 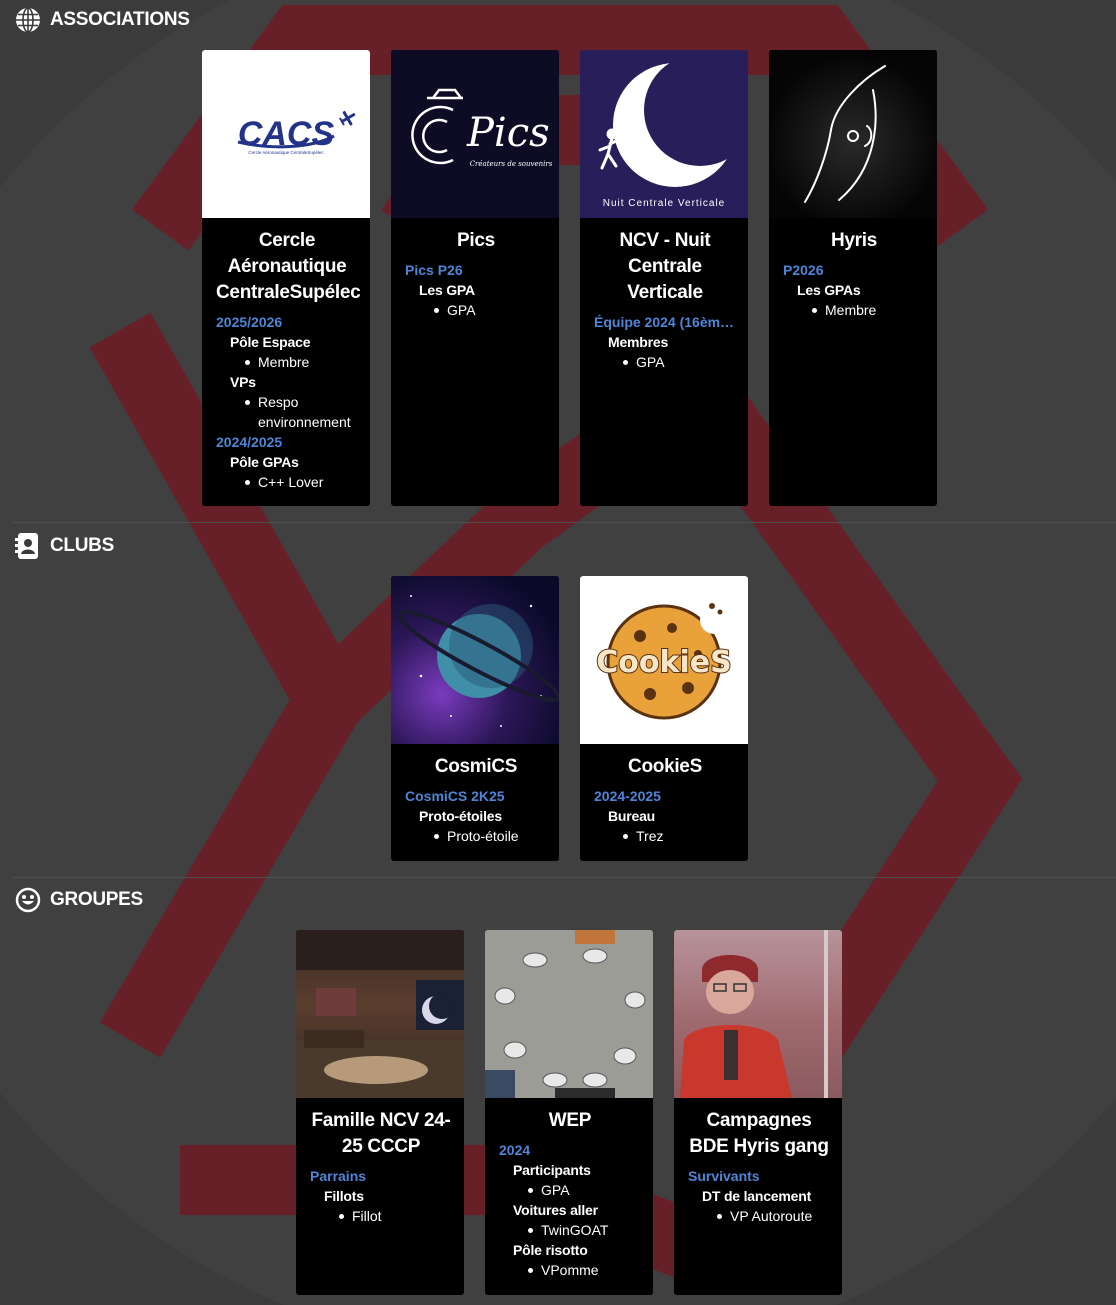 I want to click on group-name: Les GPAs, so click(x=829, y=290).